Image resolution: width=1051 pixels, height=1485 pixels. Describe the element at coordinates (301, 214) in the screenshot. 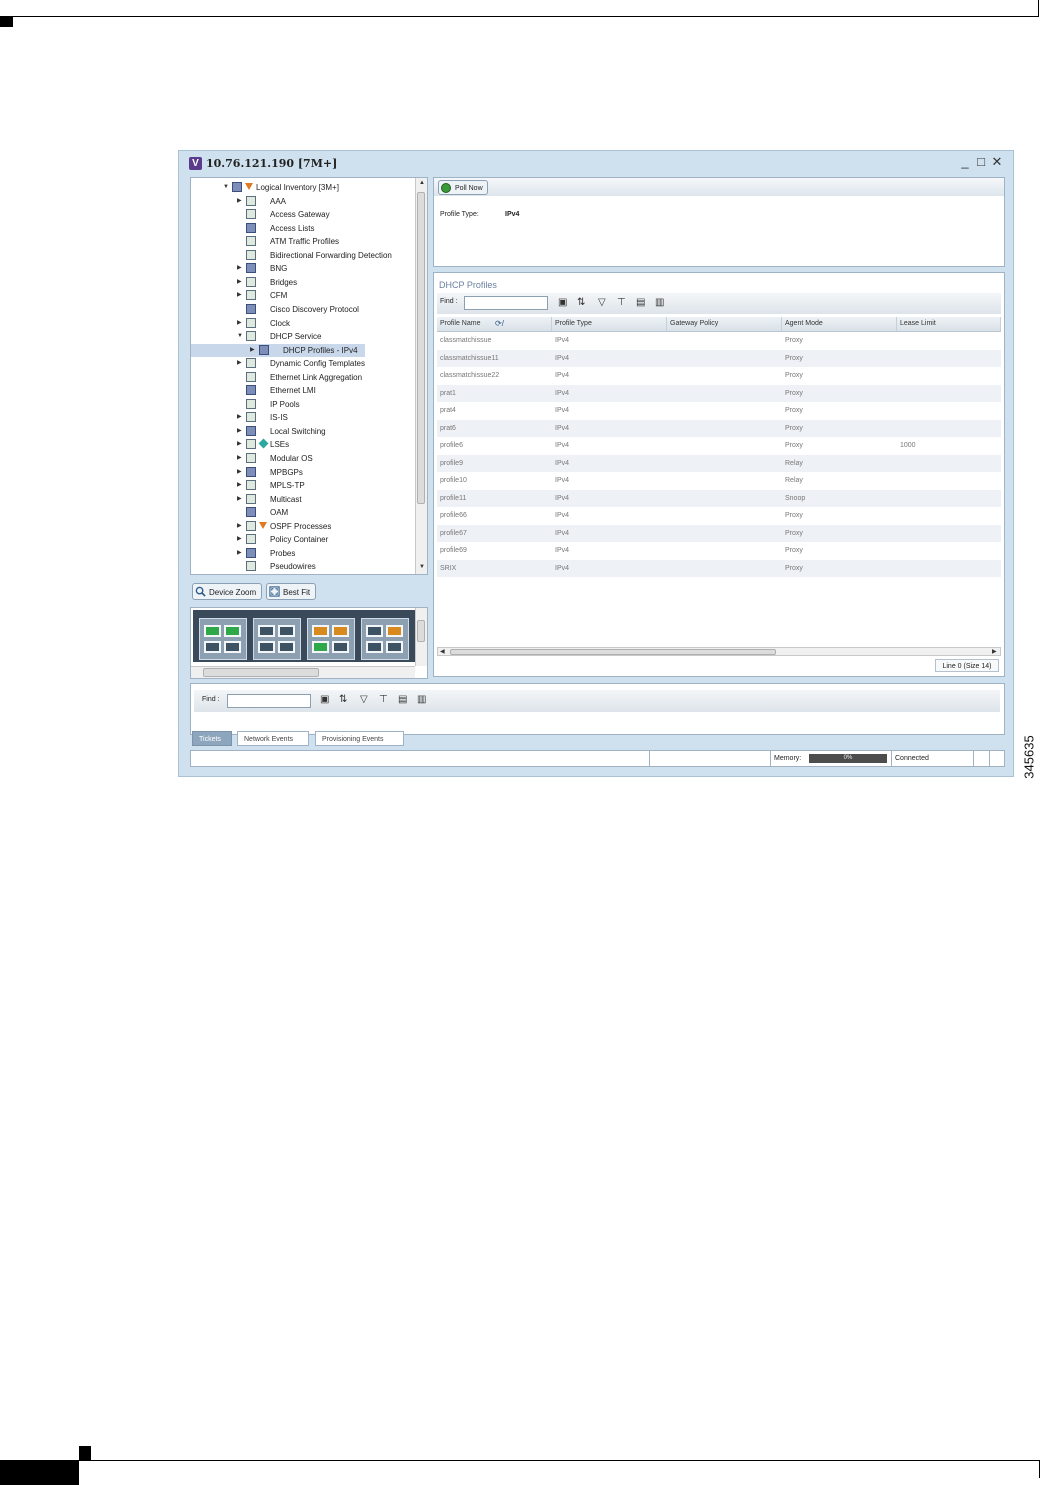

I see `tree-item: Access Gateway` at that location.